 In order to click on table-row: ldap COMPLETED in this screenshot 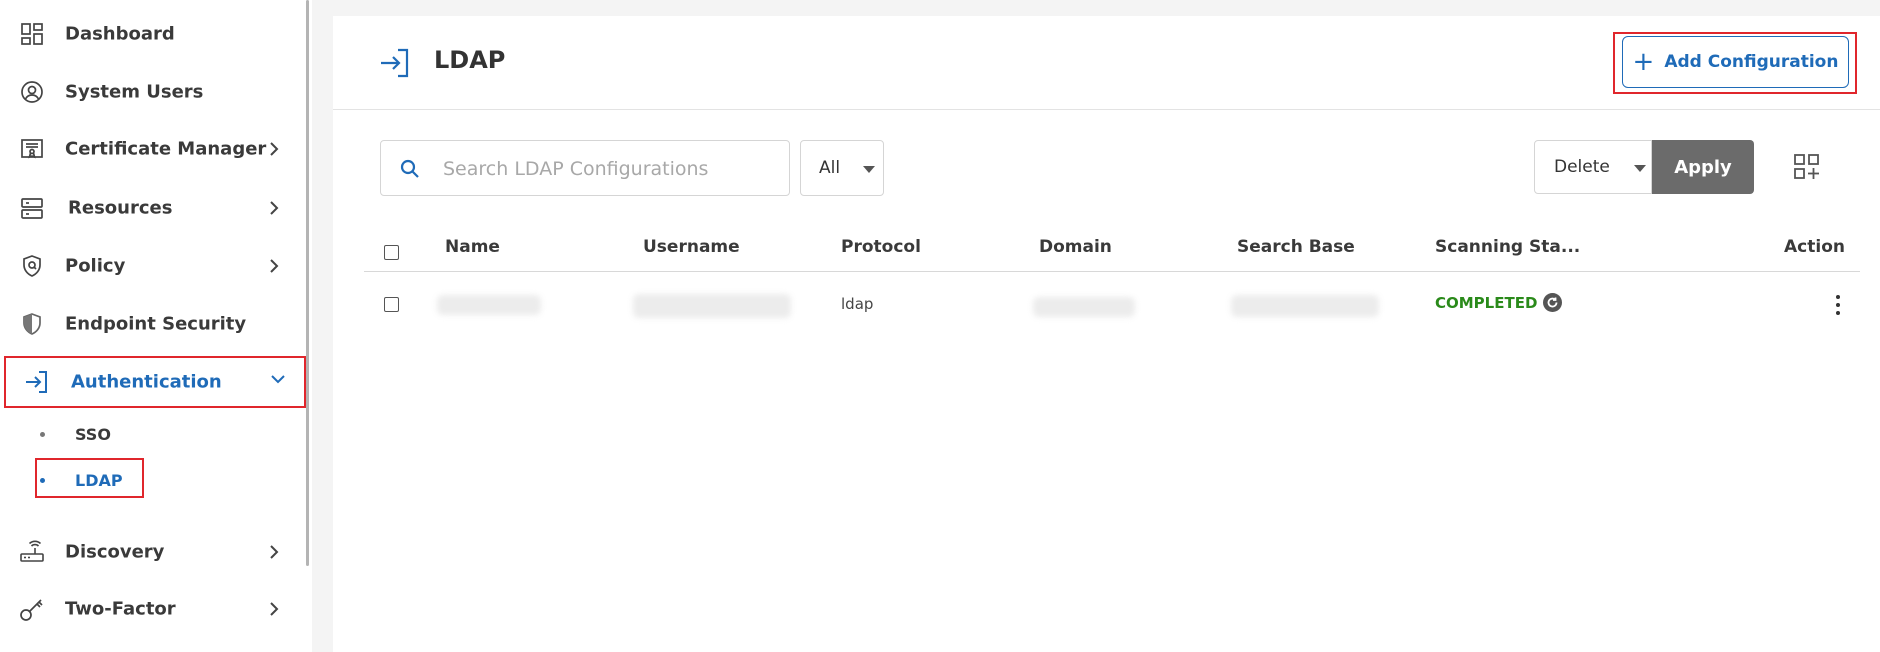, I will do `click(1112, 305)`.